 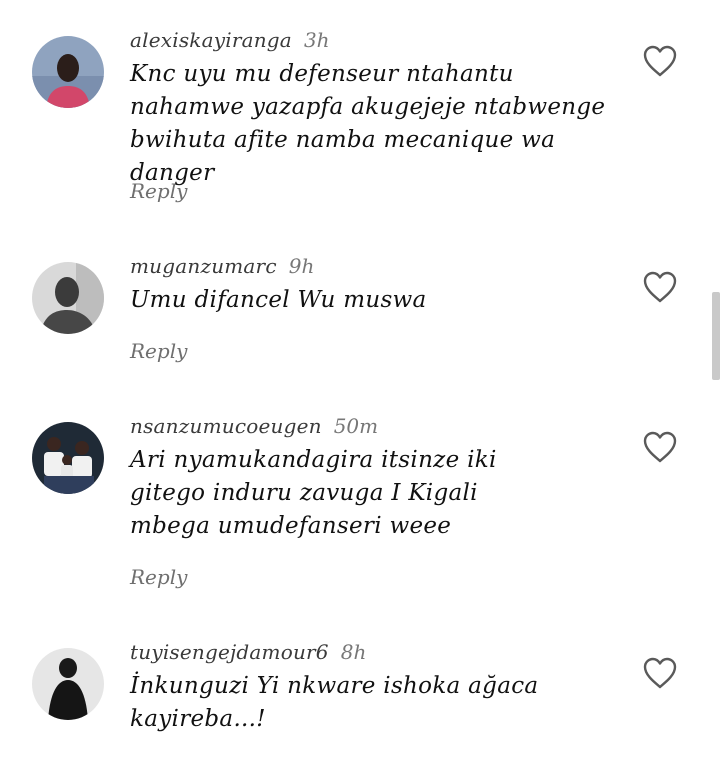 I want to click on timestamp: 9h, so click(x=301, y=266).